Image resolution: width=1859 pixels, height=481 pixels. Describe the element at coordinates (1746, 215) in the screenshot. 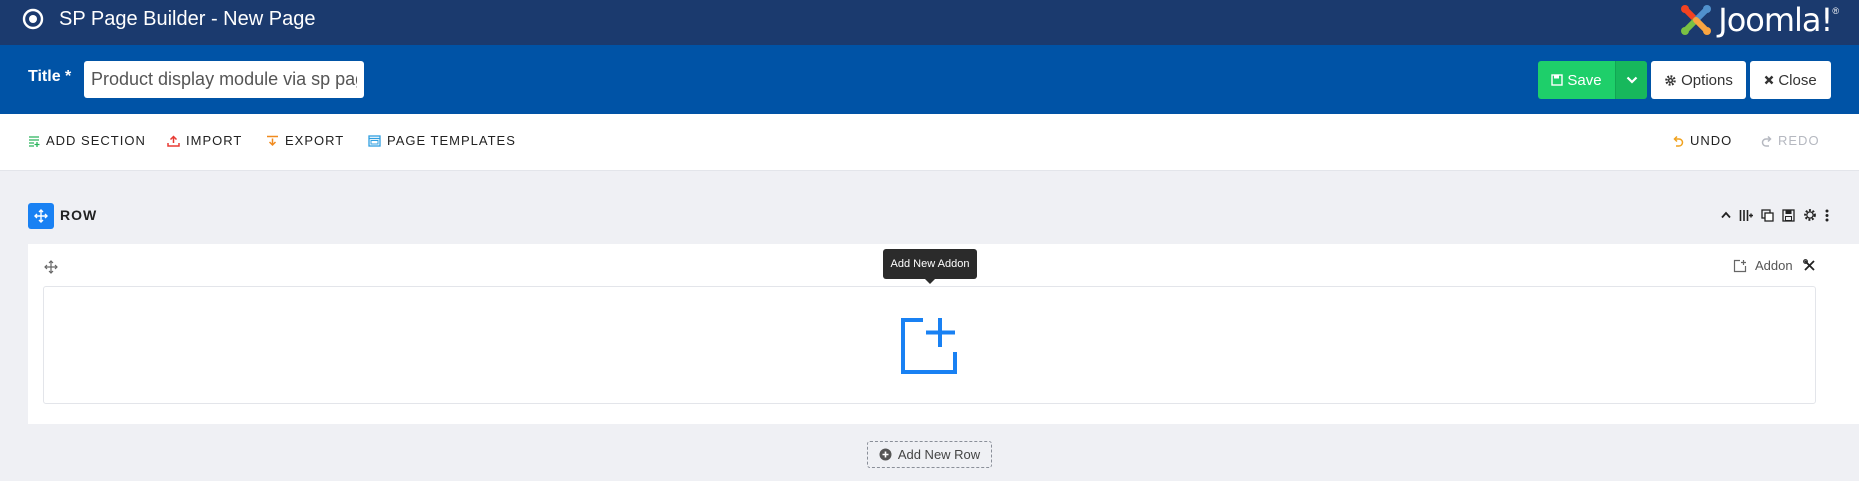

I see `columns-icon` at that location.